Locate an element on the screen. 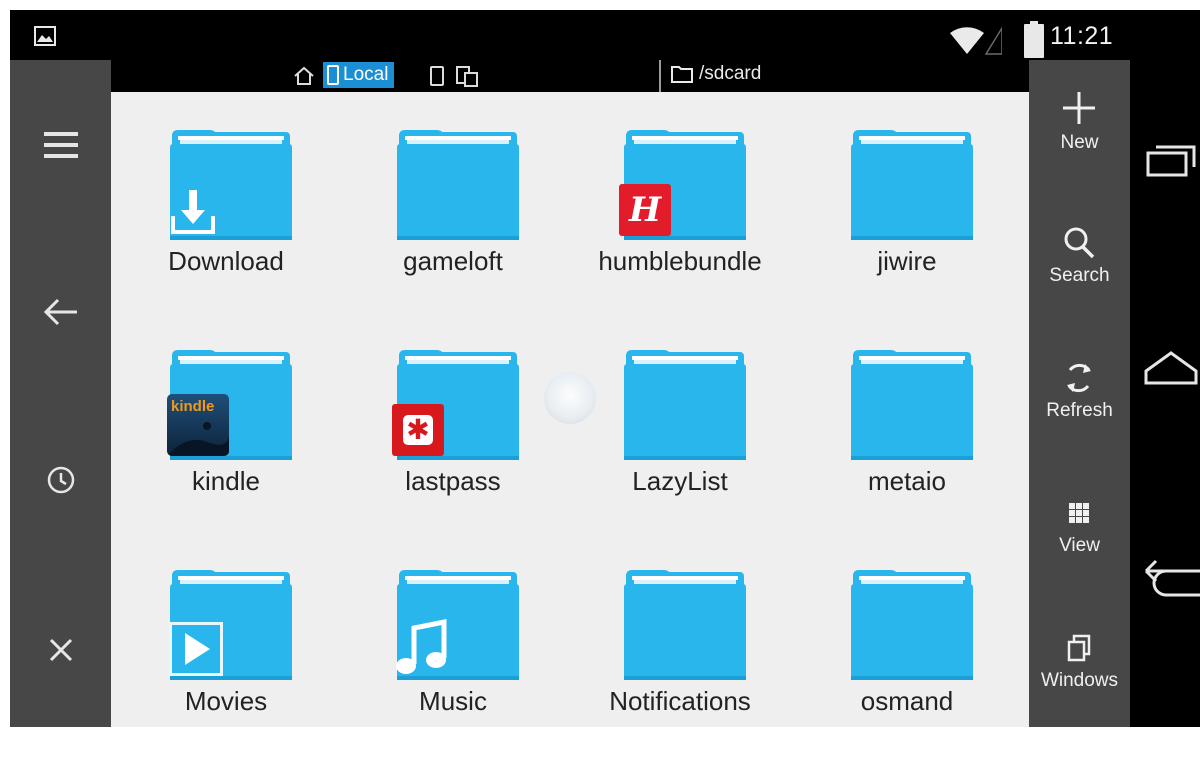 The image size is (1200, 762). folder-name: lastpass is located at coordinates (453, 481).